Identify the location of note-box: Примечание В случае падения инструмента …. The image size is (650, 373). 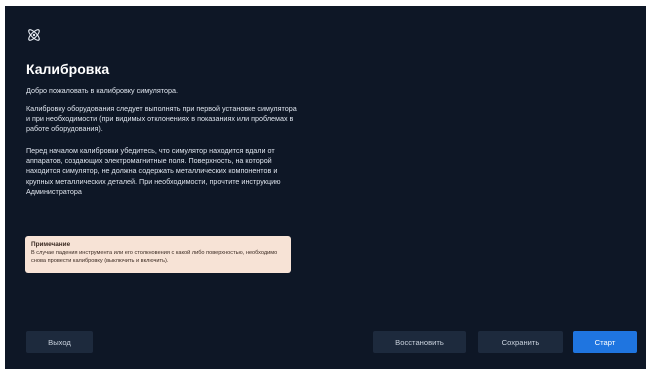
(158, 254).